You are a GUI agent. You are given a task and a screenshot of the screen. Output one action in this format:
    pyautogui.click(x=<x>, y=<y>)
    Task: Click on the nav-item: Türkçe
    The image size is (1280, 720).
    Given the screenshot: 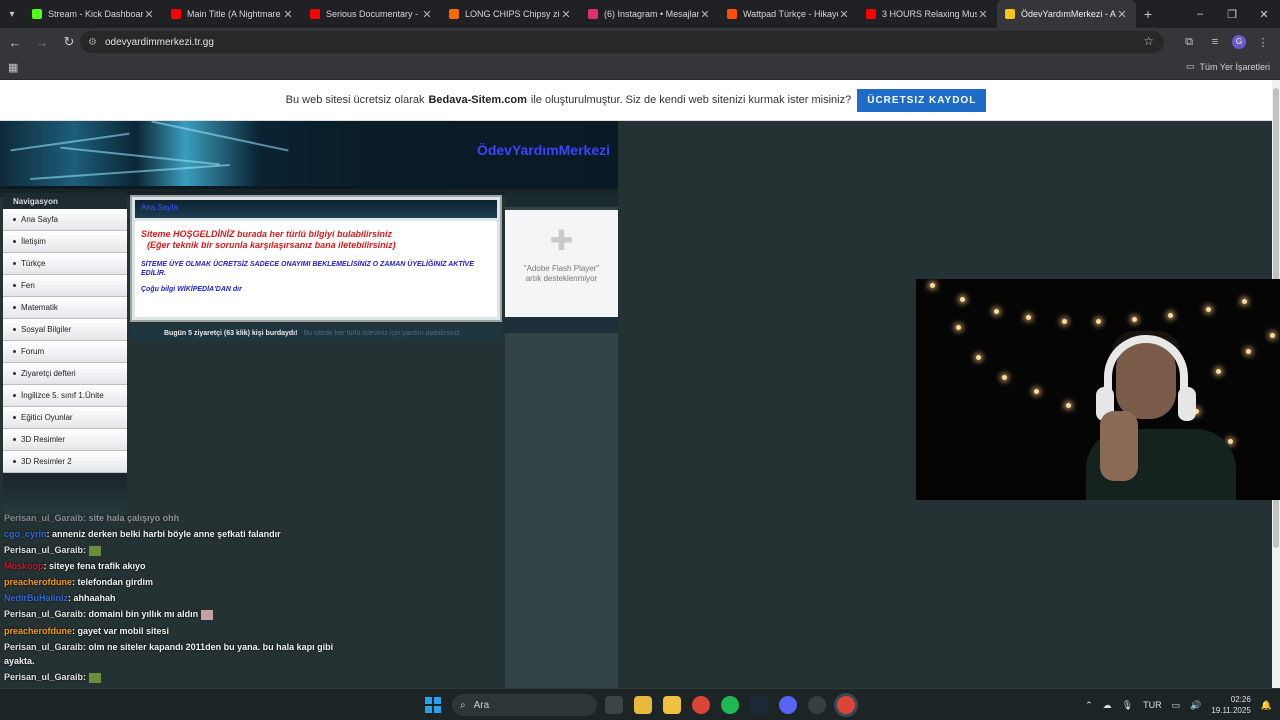 What is the action you would take?
    pyautogui.click(x=65, y=264)
    